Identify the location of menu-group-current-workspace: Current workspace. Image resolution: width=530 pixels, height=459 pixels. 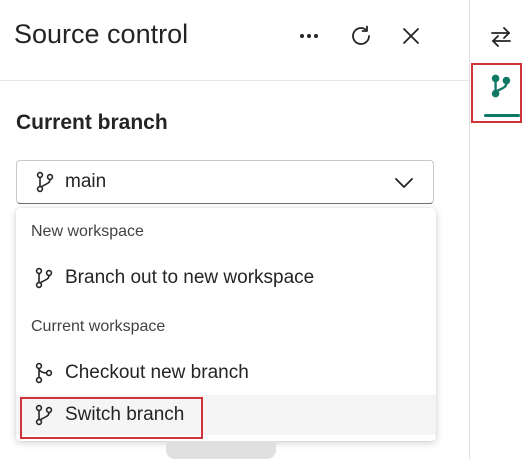
(98, 326).